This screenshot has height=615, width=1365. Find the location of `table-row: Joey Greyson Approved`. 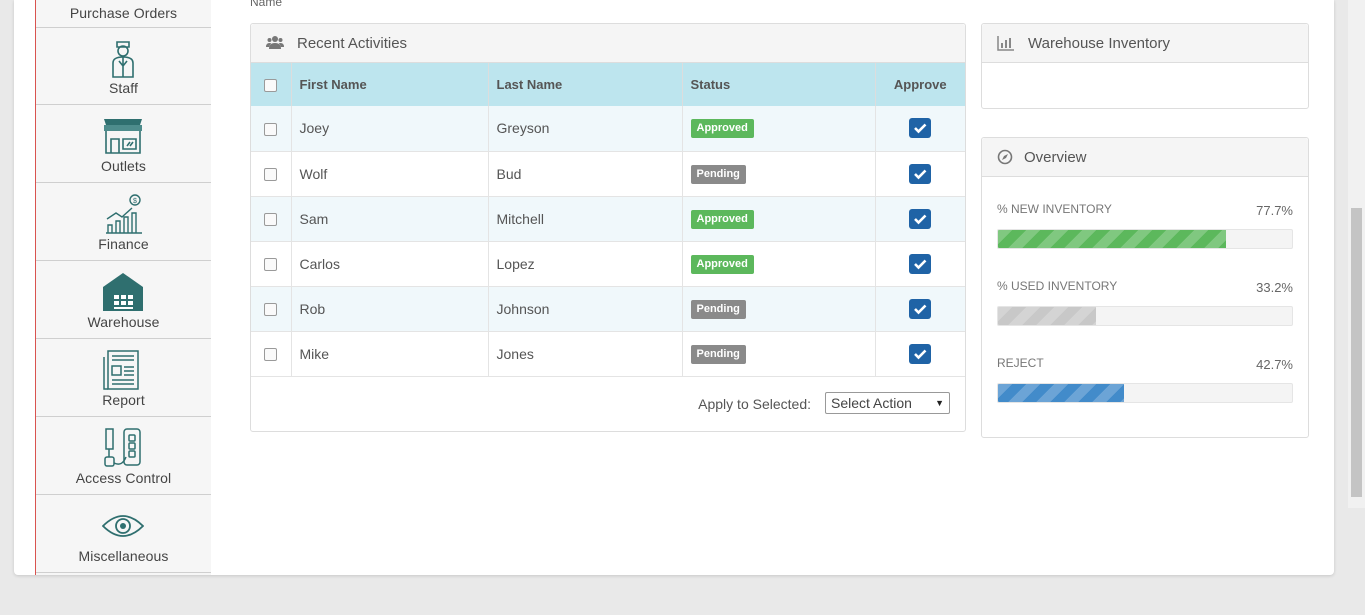

table-row: Joey Greyson Approved is located at coordinates (608, 129).